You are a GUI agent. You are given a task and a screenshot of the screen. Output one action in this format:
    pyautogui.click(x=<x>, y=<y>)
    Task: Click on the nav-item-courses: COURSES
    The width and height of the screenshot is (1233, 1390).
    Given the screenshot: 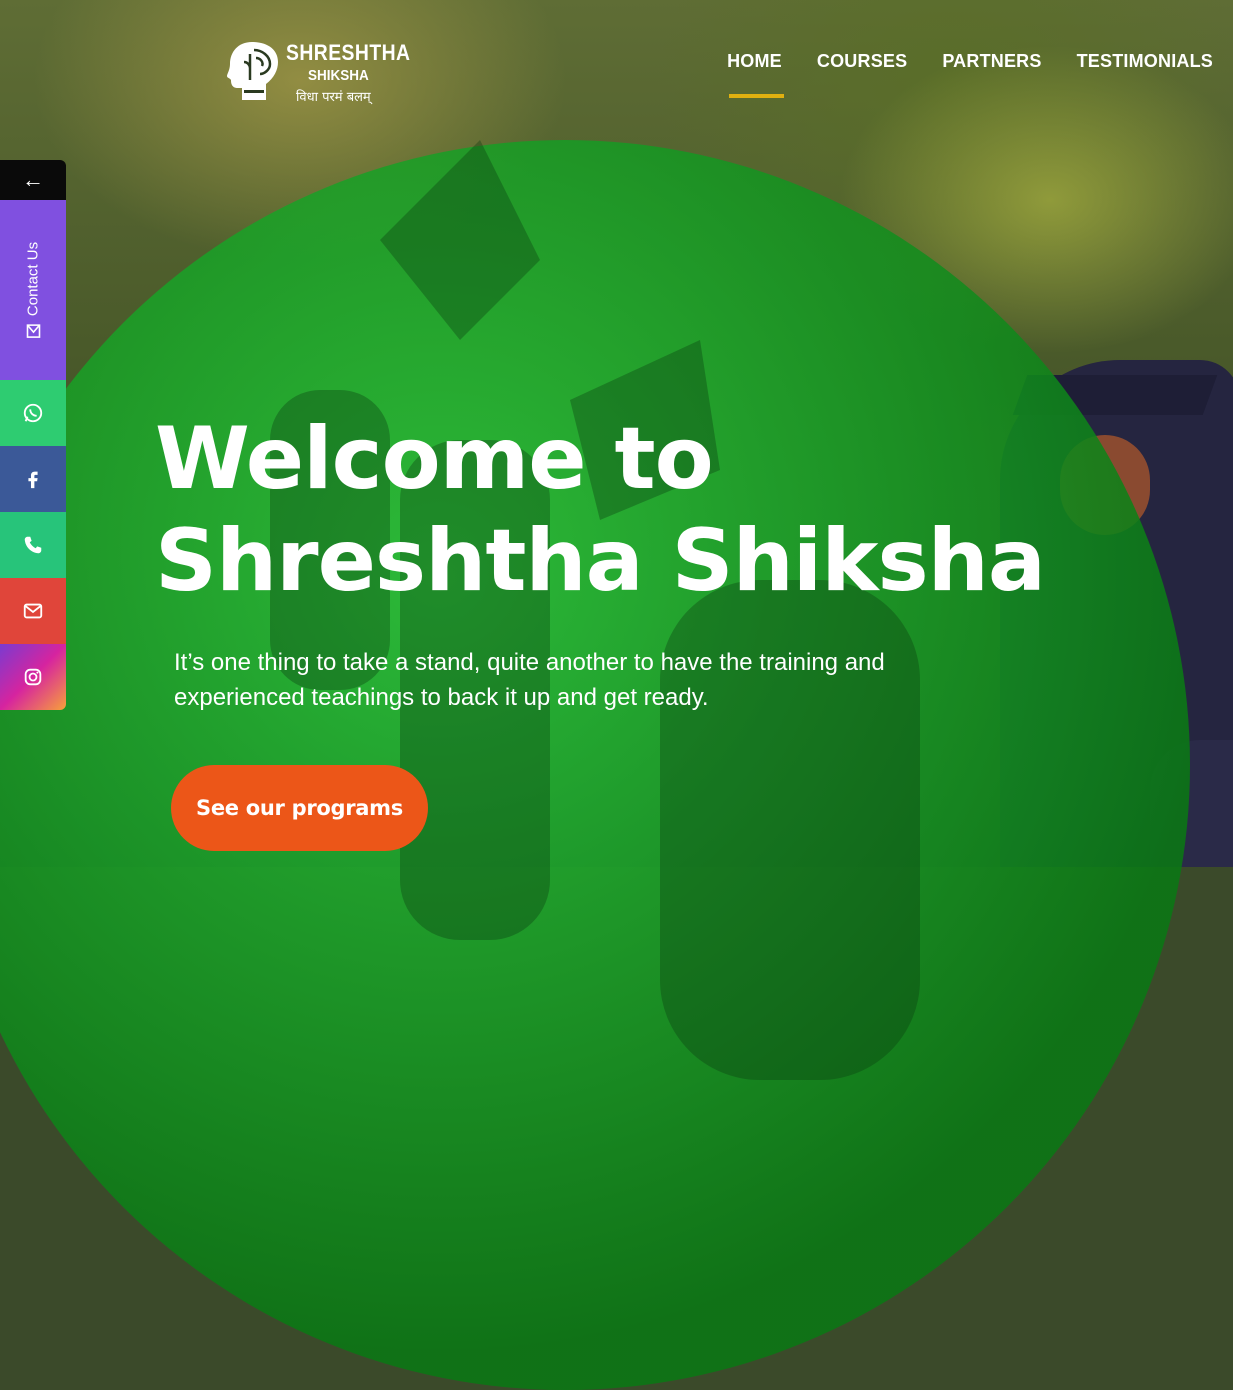 What is the action you would take?
    pyautogui.click(x=862, y=61)
    